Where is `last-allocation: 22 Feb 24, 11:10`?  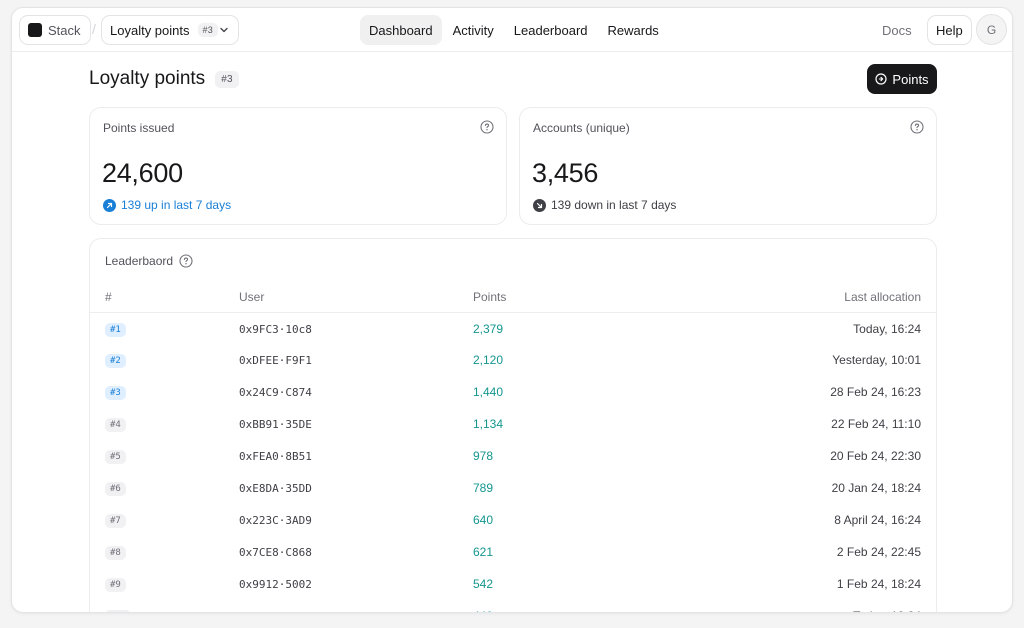 last-allocation: 22 Feb 24, 11:10 is located at coordinates (876, 424).